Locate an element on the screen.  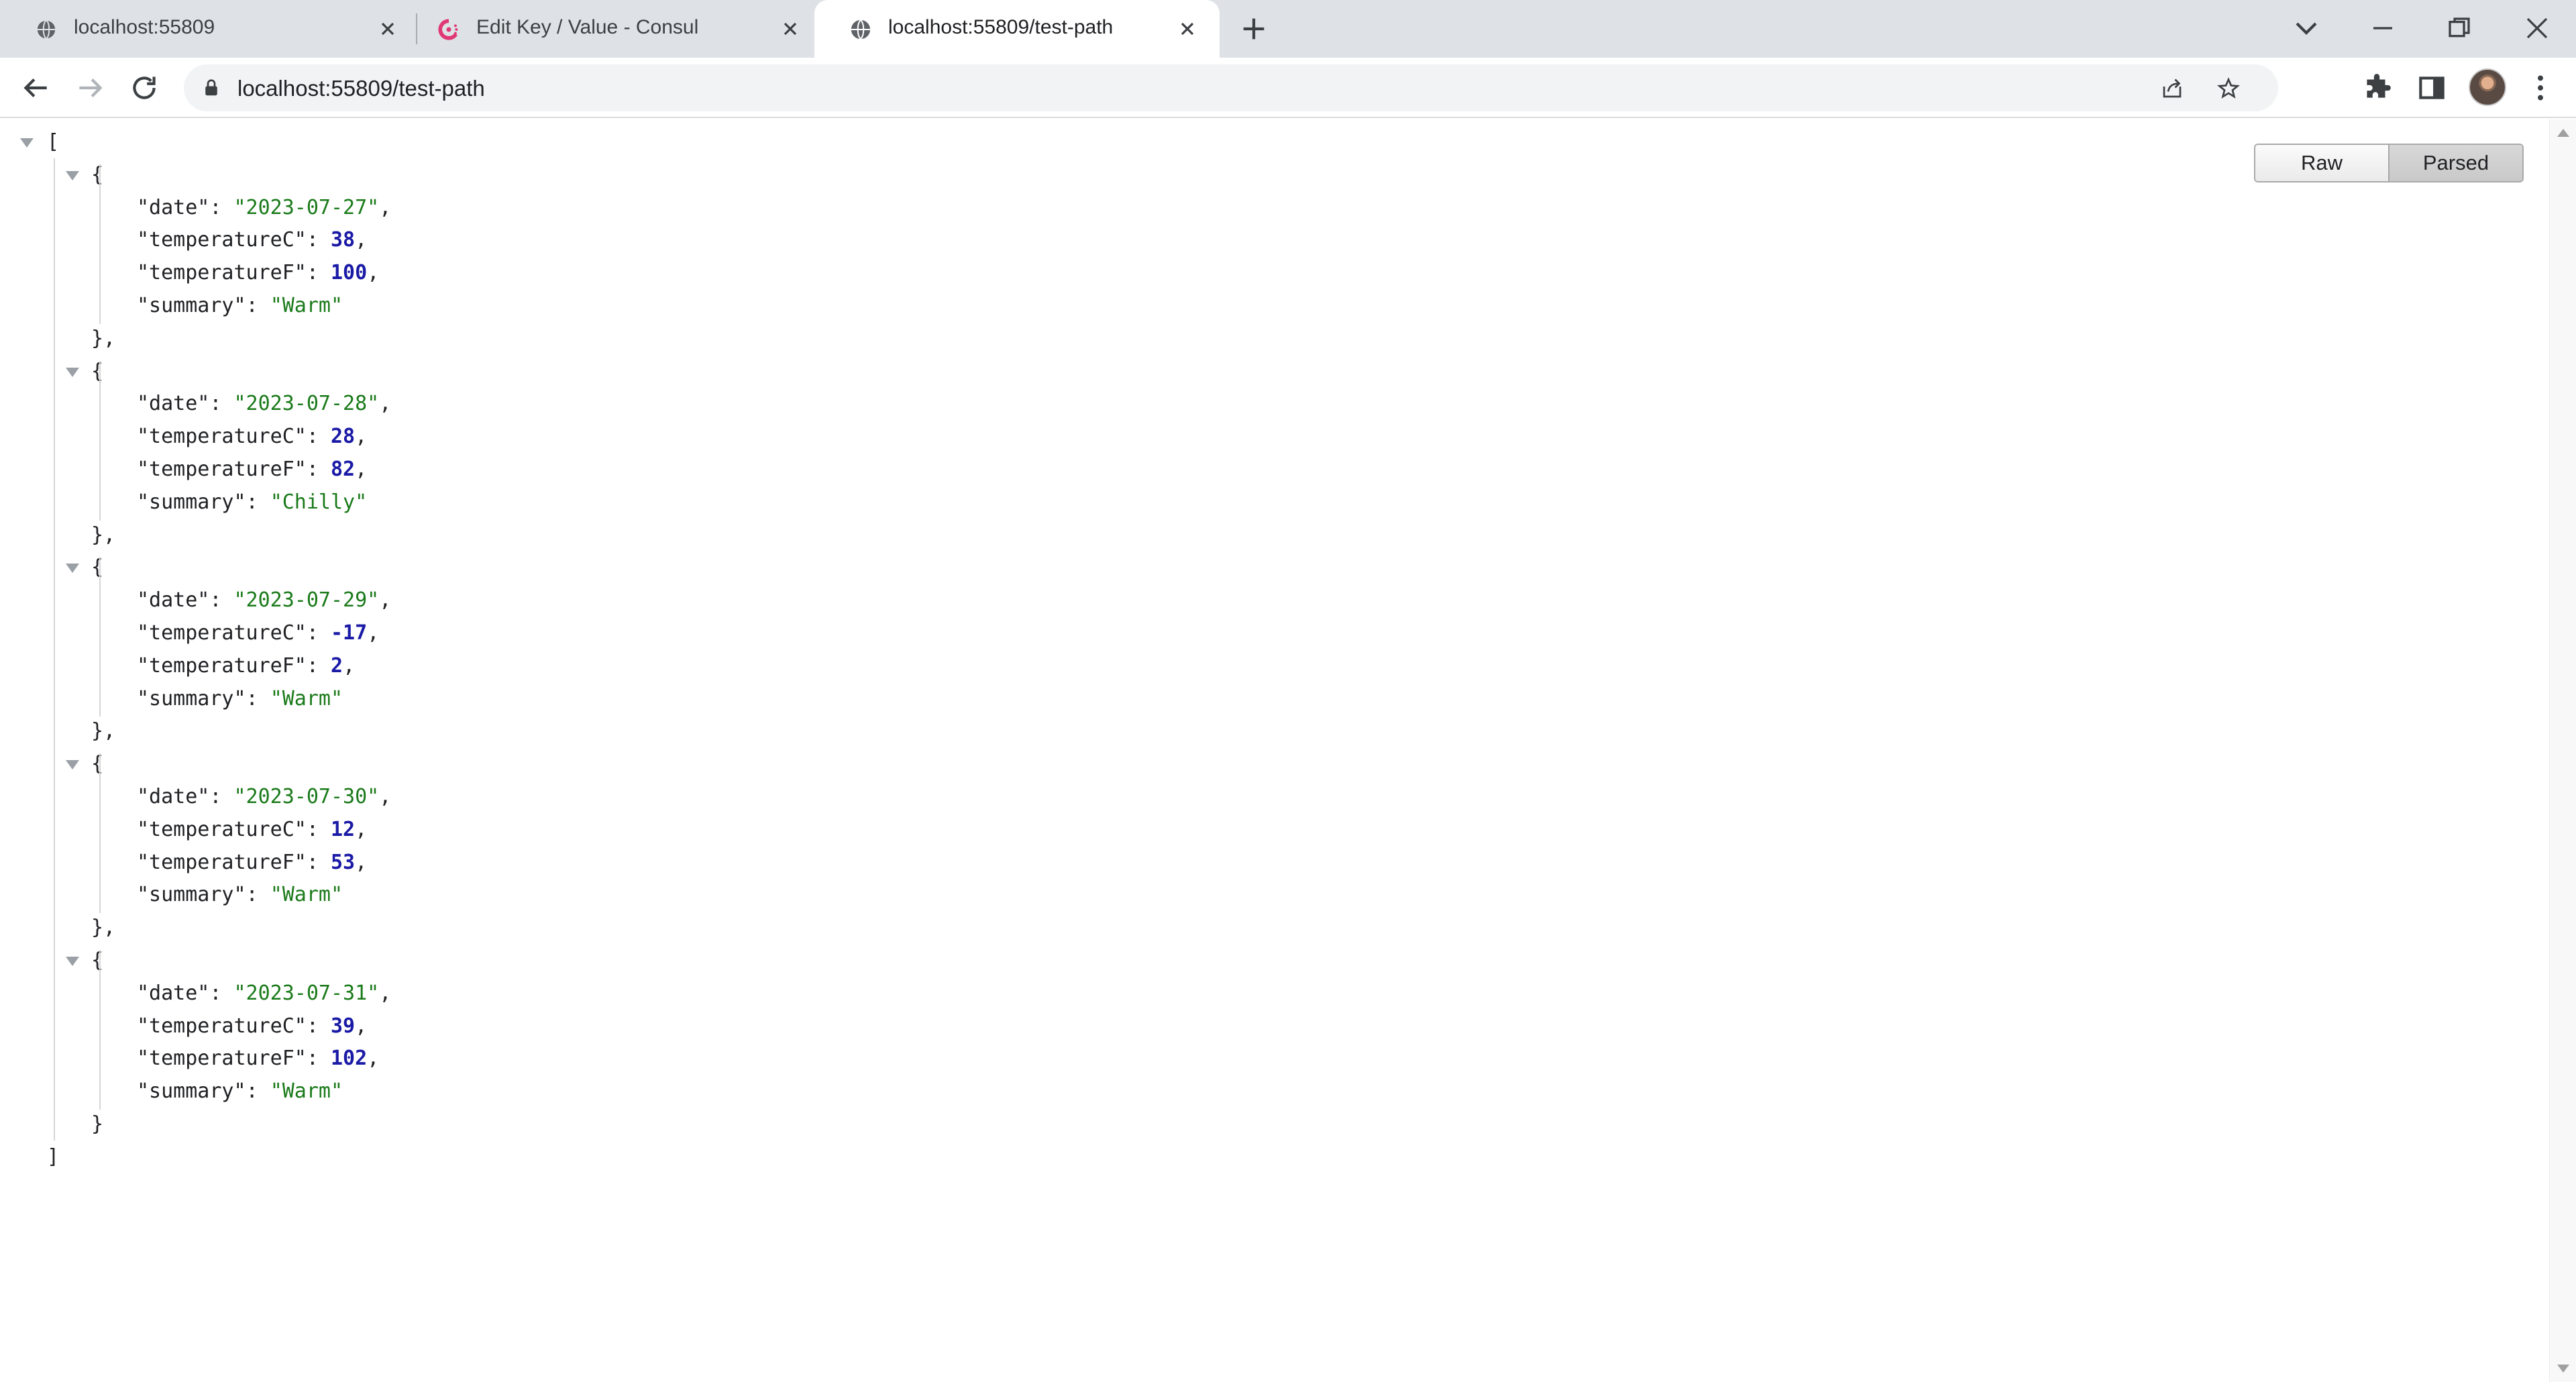
json-object-close: } is located at coordinates (97, 1124).